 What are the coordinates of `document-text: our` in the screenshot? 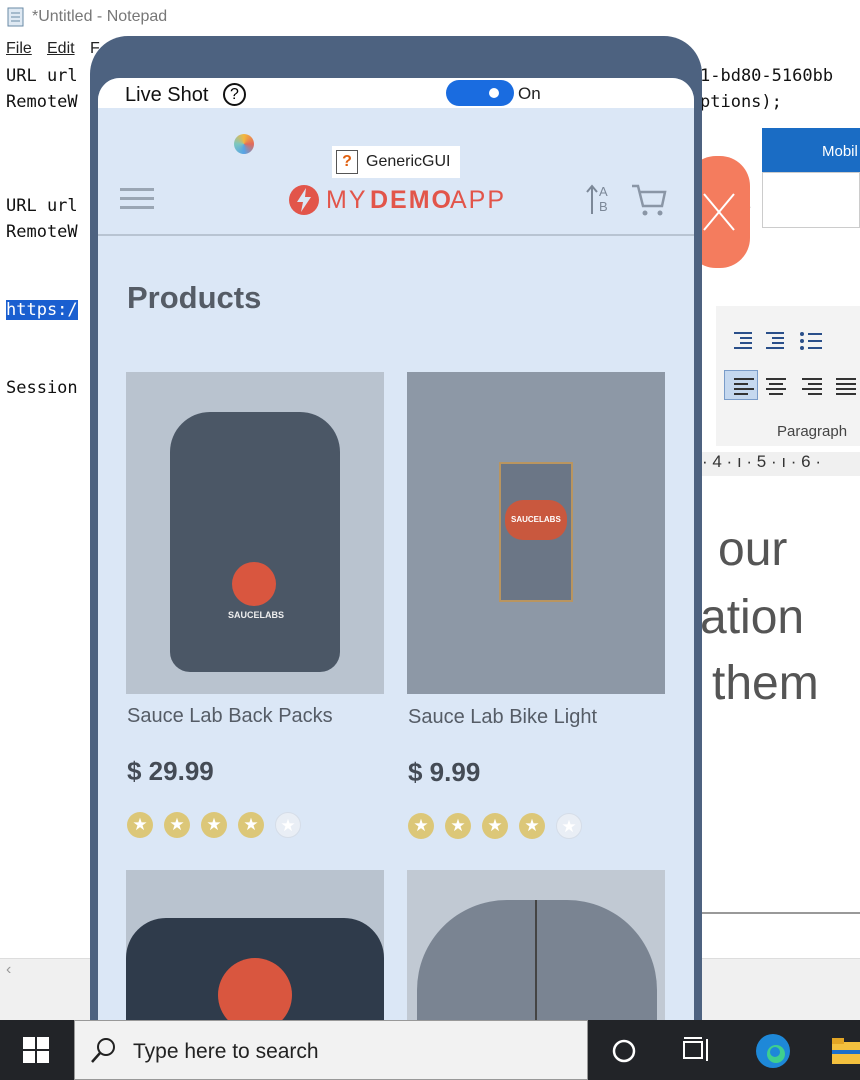 It's located at (753, 549).